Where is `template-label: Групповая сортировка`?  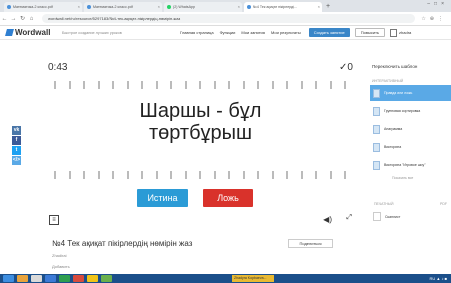
template-label: Групповая сортировка is located at coordinates (402, 110).